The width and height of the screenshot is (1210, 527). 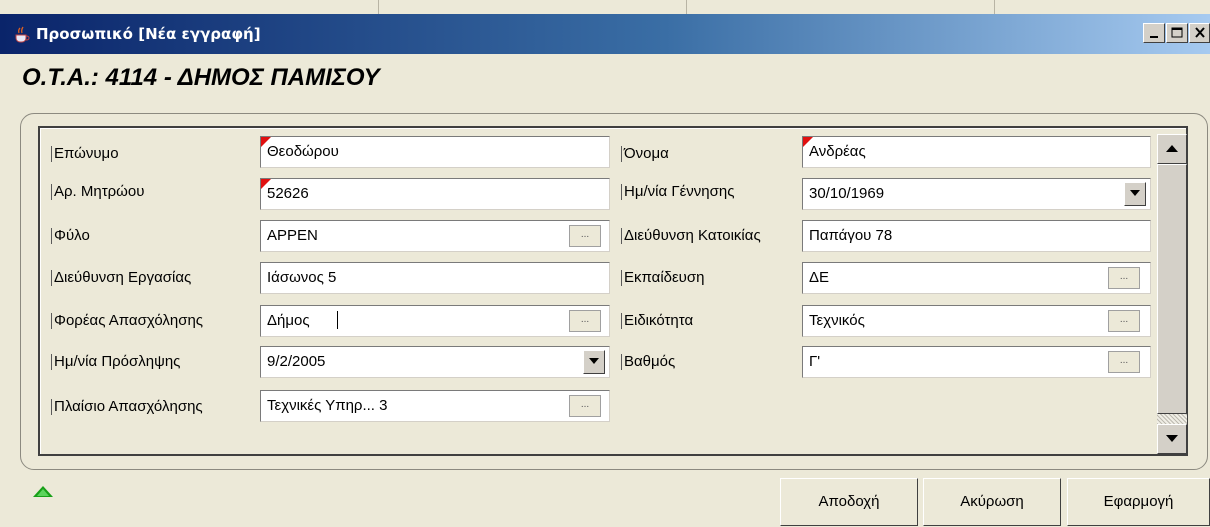 What do you see at coordinates (43, 494) in the screenshot?
I see `triangle-up-icon` at bounding box center [43, 494].